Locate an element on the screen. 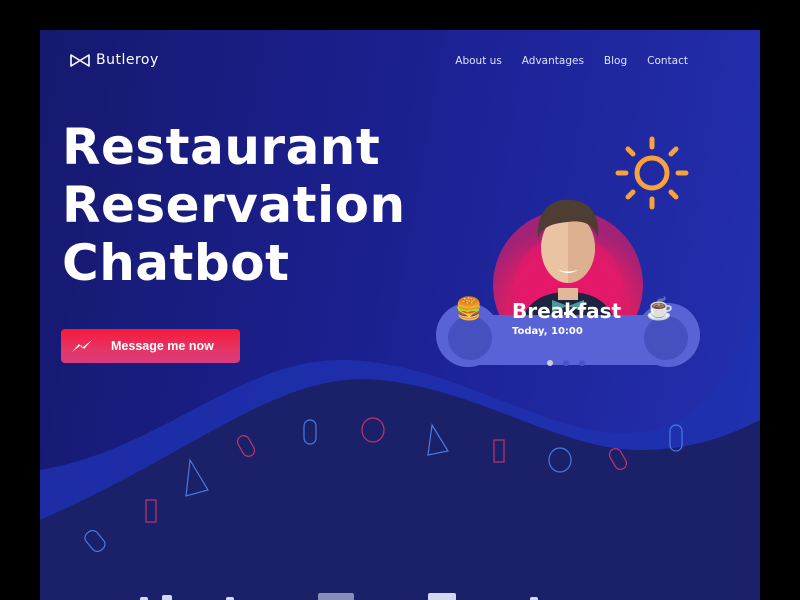  brand-logo: Butleroy is located at coordinates (114, 60).